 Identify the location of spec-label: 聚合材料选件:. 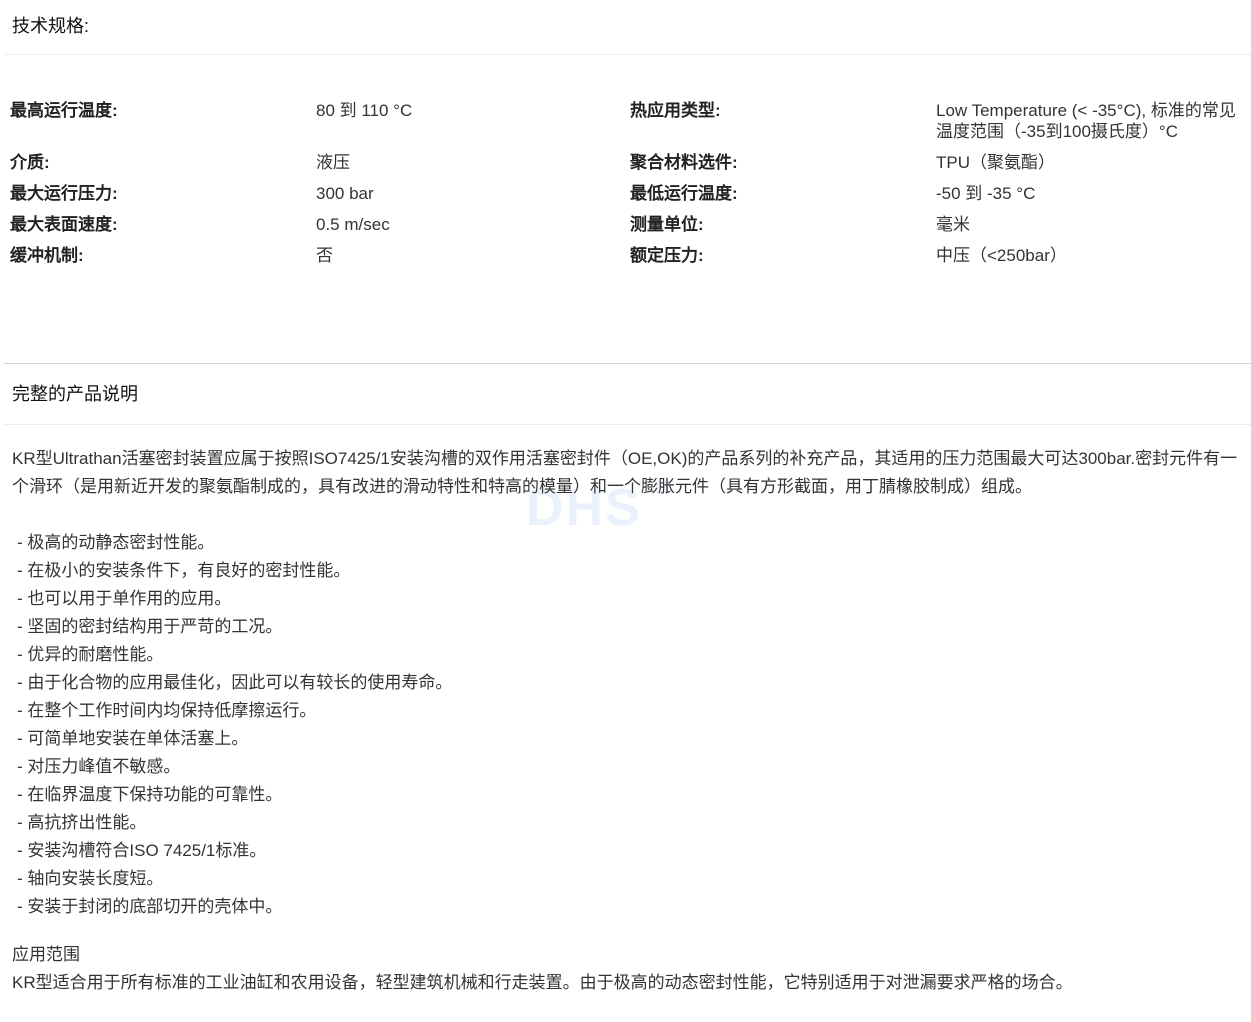
(684, 162).